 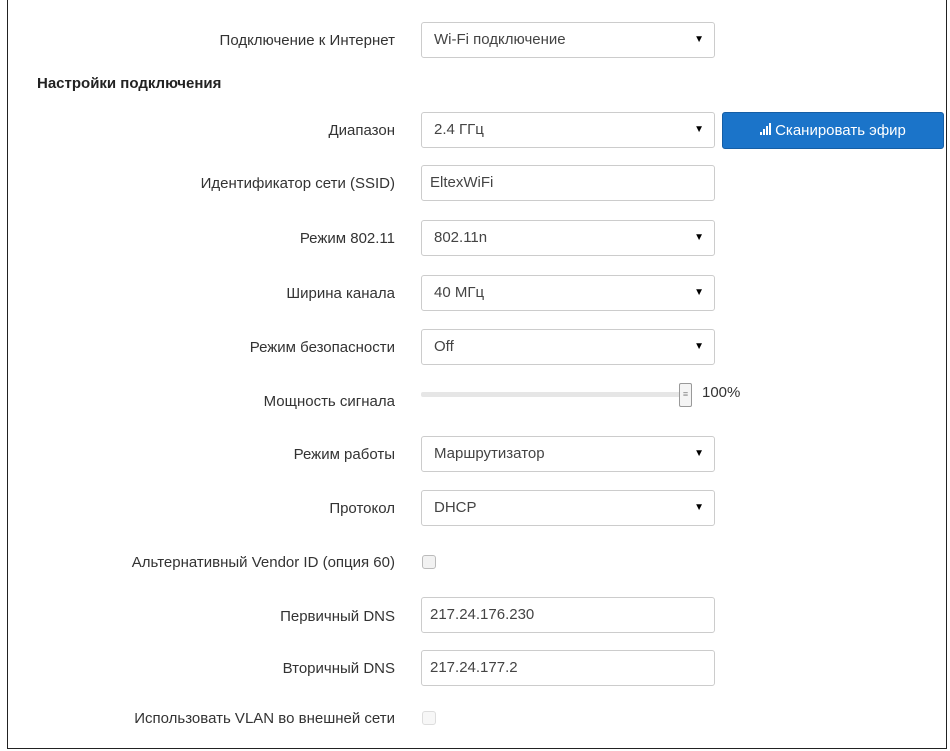 I want to click on mode-80211-value: 802.11n, so click(x=461, y=237).